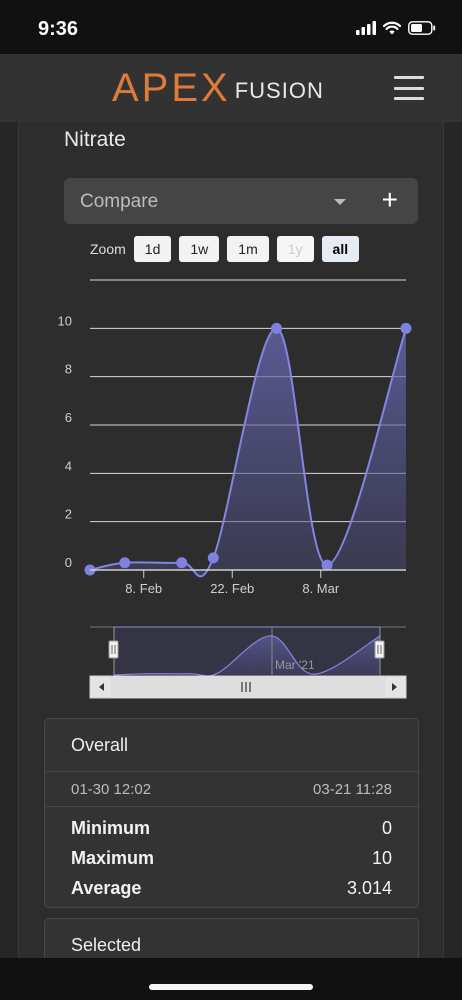  What do you see at coordinates (231, 987) in the screenshot?
I see `home-indicator` at bounding box center [231, 987].